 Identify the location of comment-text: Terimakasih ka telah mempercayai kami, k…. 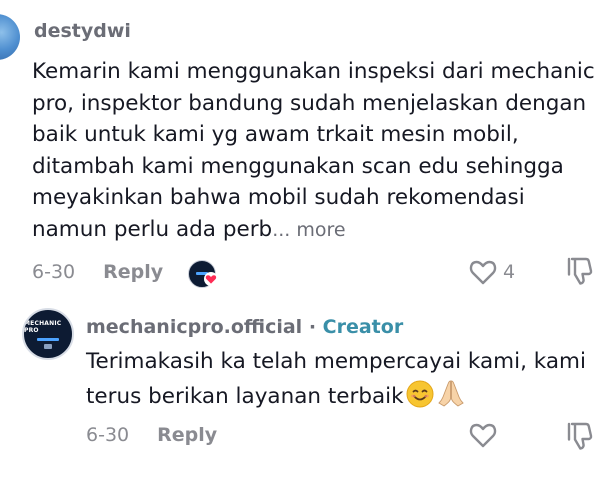
(341, 379).